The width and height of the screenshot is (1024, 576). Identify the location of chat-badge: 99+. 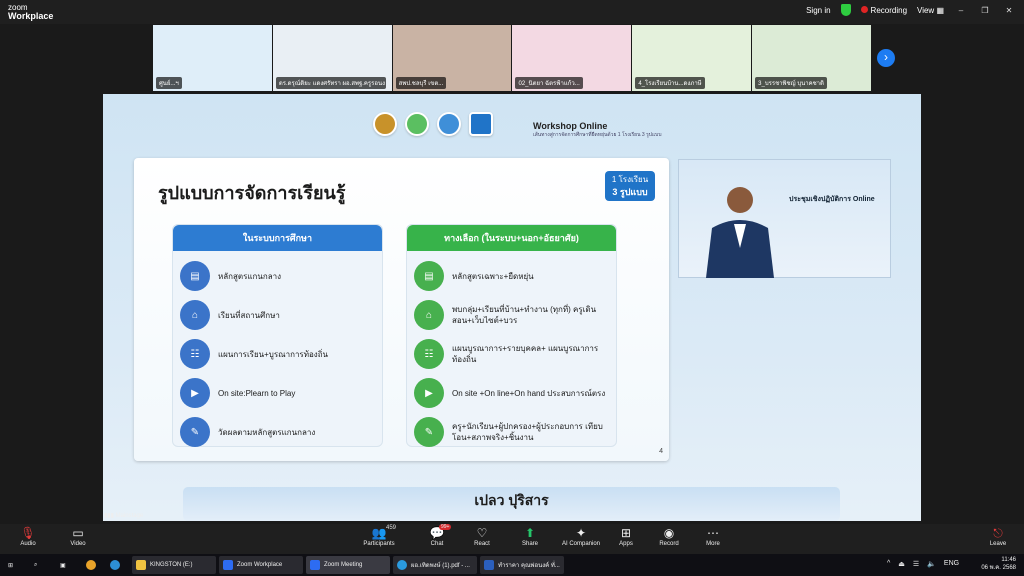
(445, 527).